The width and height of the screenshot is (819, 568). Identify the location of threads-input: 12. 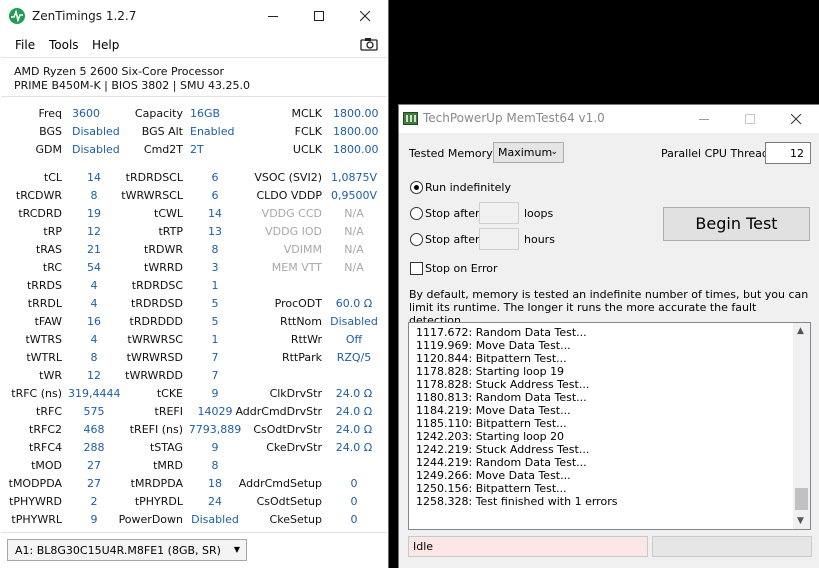
(788, 153).